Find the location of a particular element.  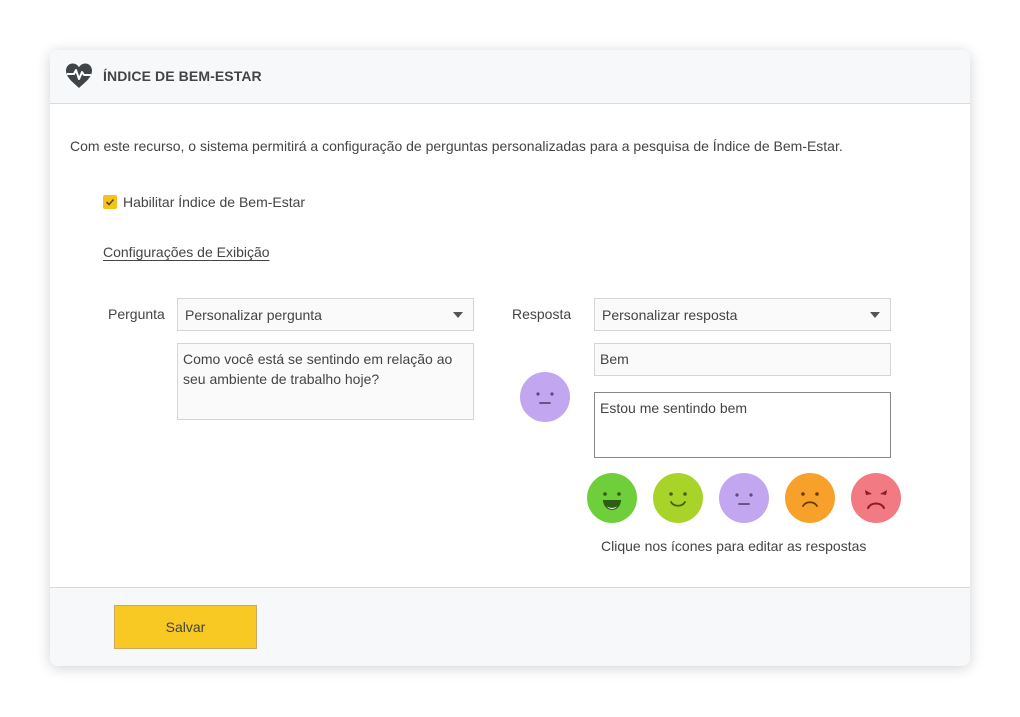

question-label: Pergunta is located at coordinates (136, 314).